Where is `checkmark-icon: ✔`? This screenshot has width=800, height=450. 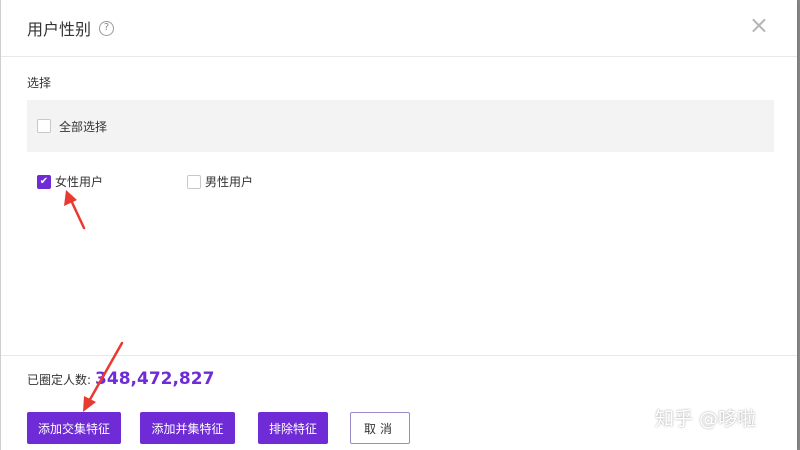
checkmark-icon: ✔ is located at coordinates (44, 181).